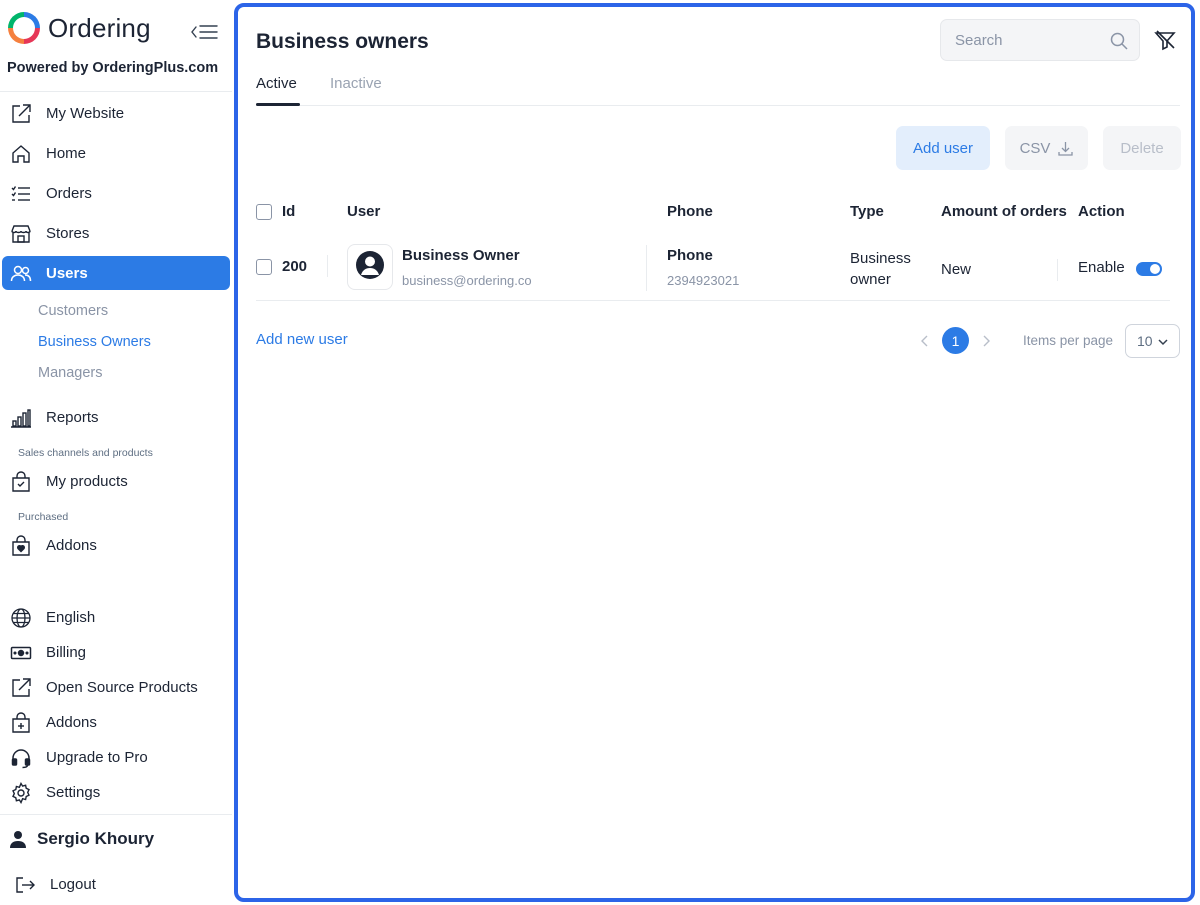 The width and height of the screenshot is (1200, 905). What do you see at coordinates (21, 618) in the screenshot?
I see `globe-icon` at bounding box center [21, 618].